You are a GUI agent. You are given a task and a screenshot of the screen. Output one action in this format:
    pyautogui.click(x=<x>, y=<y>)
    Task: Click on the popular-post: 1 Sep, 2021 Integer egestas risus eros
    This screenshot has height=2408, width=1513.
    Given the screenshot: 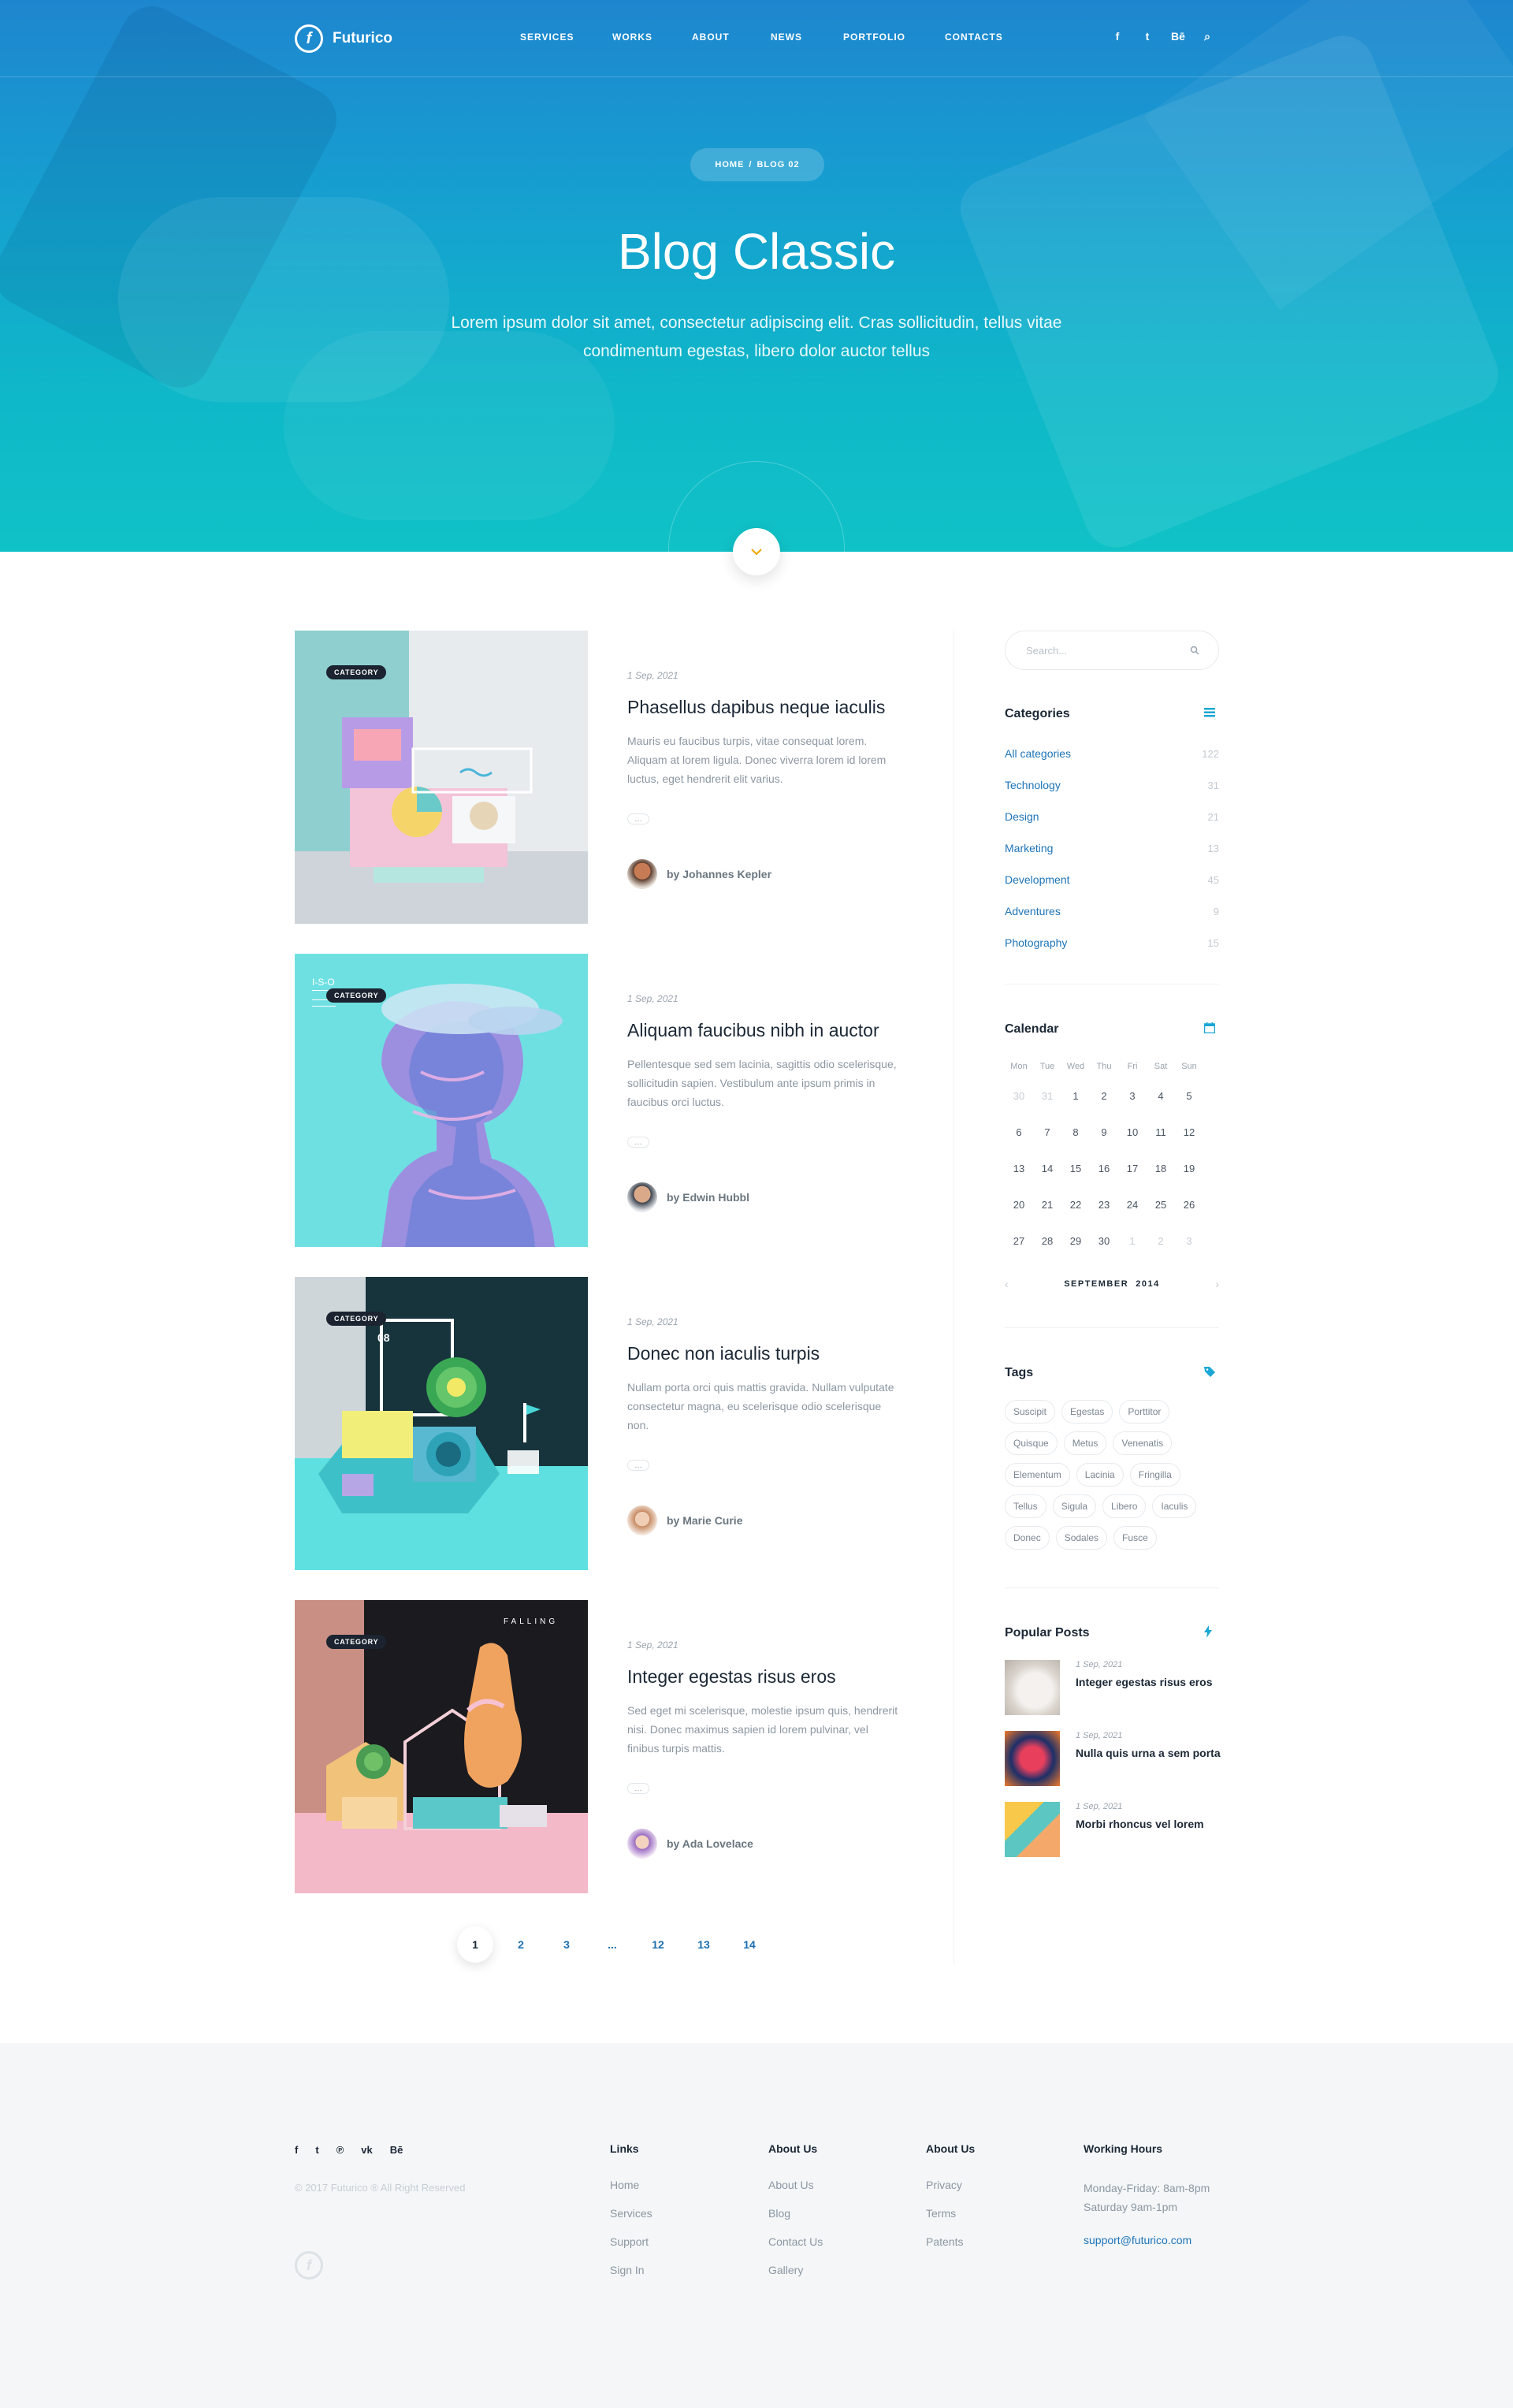 What is the action you would take?
    pyautogui.click(x=1119, y=1688)
    